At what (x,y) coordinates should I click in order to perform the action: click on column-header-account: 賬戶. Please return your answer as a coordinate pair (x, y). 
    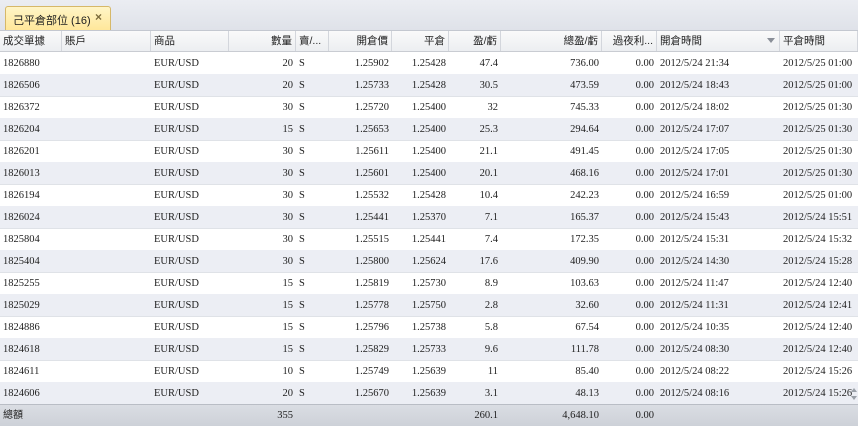
    Looking at the image, I should click on (106, 41).